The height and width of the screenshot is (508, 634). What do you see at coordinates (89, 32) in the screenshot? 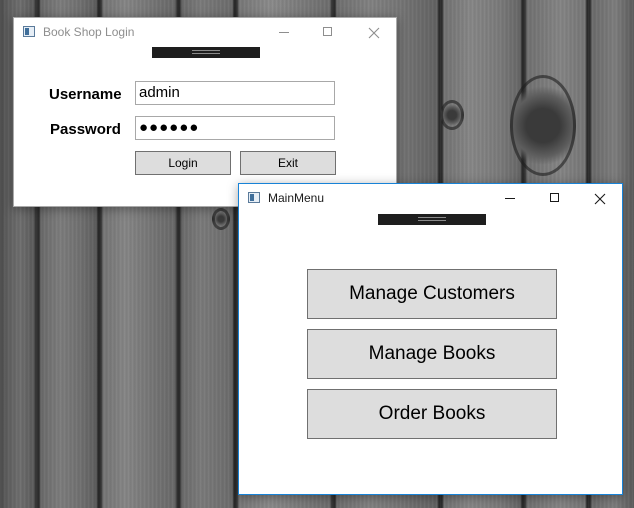
I see `login-window-title: Book Shop Login` at bounding box center [89, 32].